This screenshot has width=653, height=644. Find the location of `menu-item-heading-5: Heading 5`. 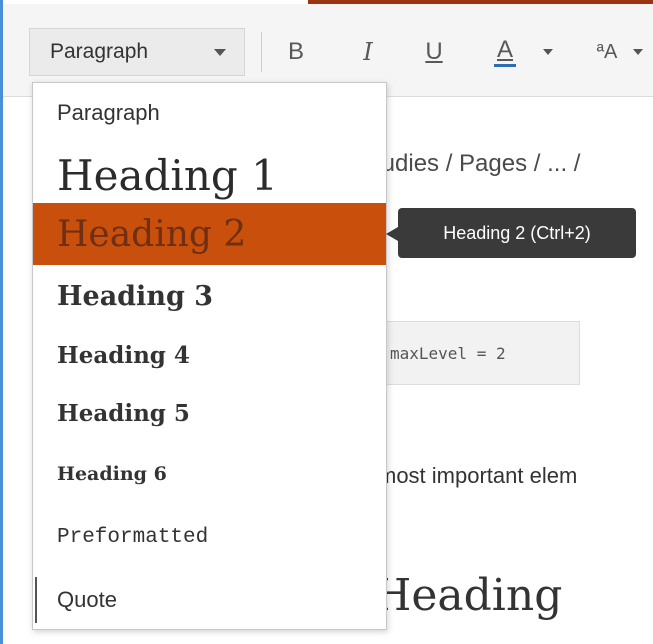

menu-item-heading-5: Heading 5 is located at coordinates (209, 413).